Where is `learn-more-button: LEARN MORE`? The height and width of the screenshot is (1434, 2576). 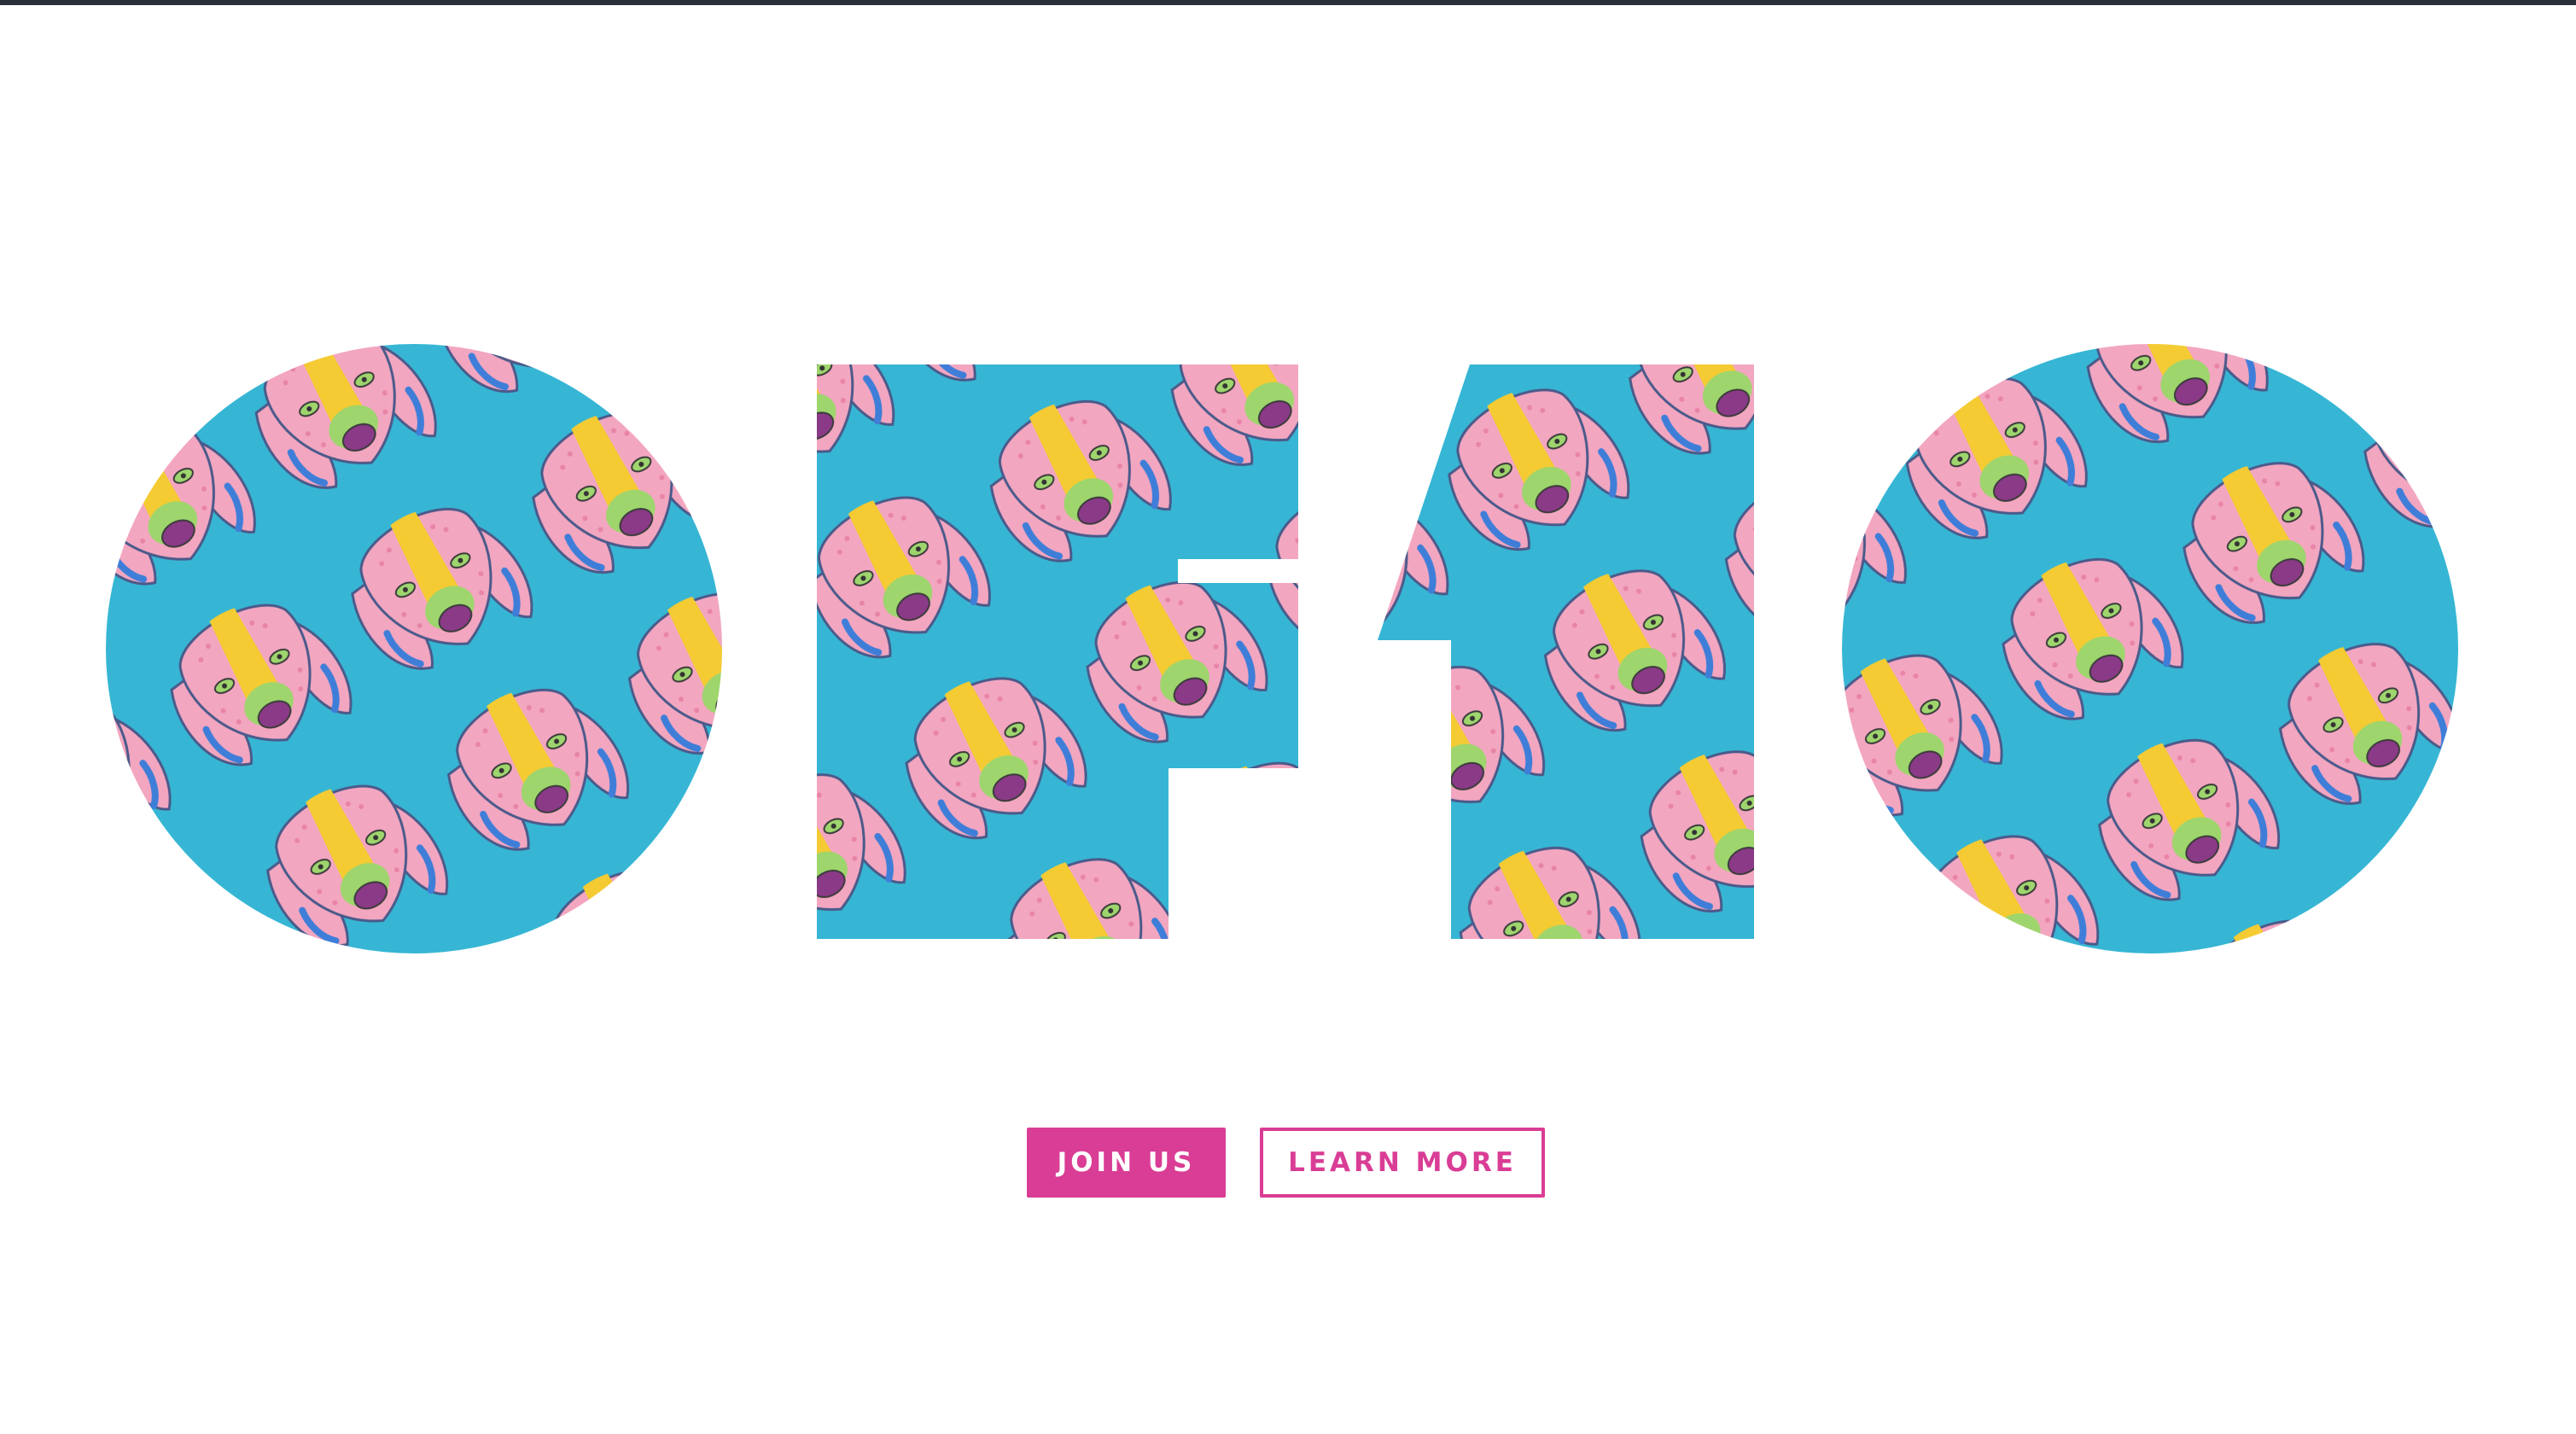 learn-more-button: LEARN MORE is located at coordinates (1402, 1163).